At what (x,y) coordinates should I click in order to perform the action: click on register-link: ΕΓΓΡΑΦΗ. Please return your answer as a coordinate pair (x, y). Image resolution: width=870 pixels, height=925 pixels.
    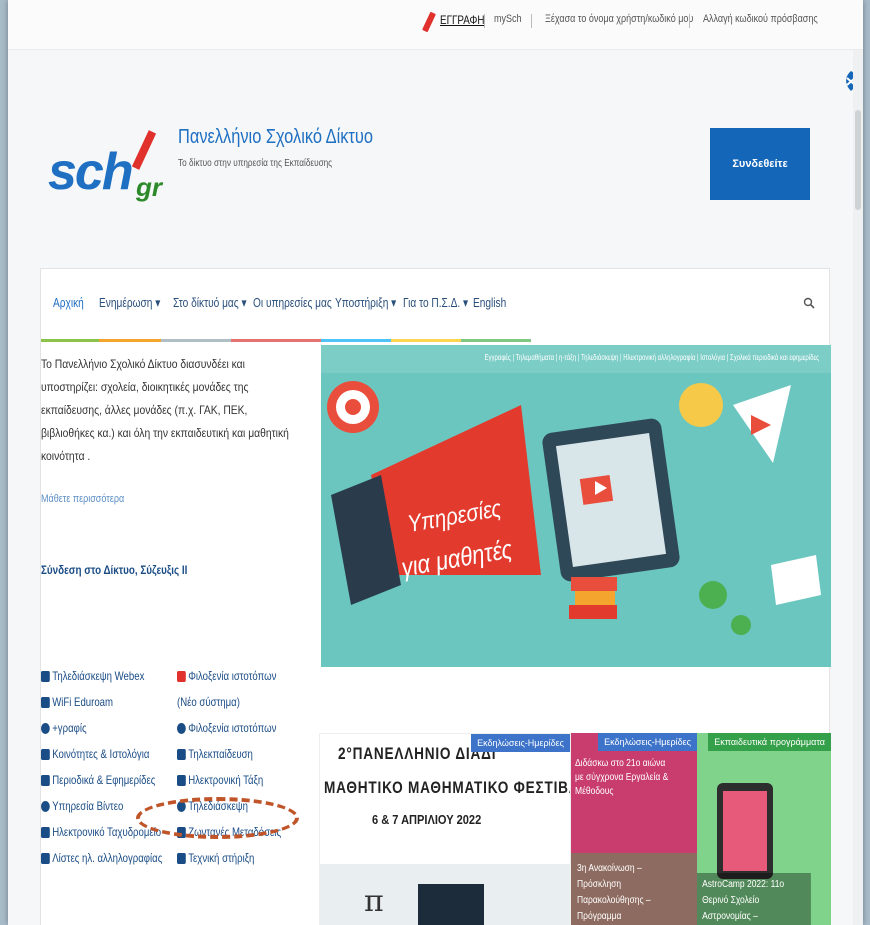
    Looking at the image, I should click on (462, 20).